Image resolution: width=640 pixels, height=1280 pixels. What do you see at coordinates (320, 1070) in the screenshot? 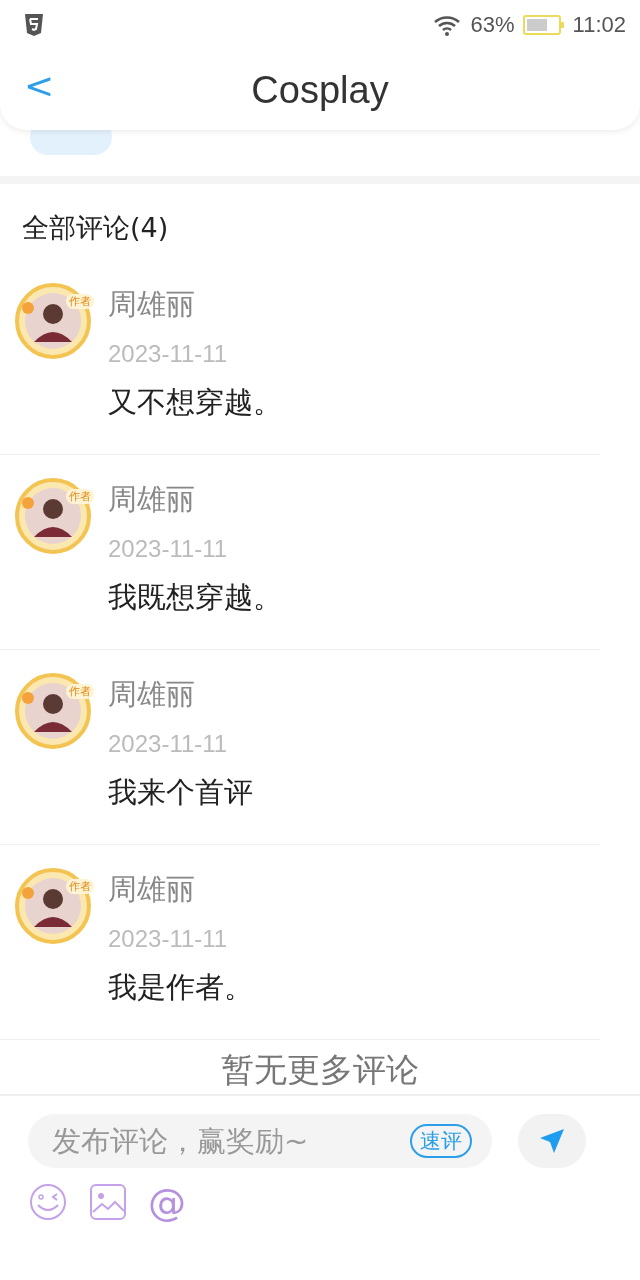
I see `end-note: 暂无更多评论` at bounding box center [320, 1070].